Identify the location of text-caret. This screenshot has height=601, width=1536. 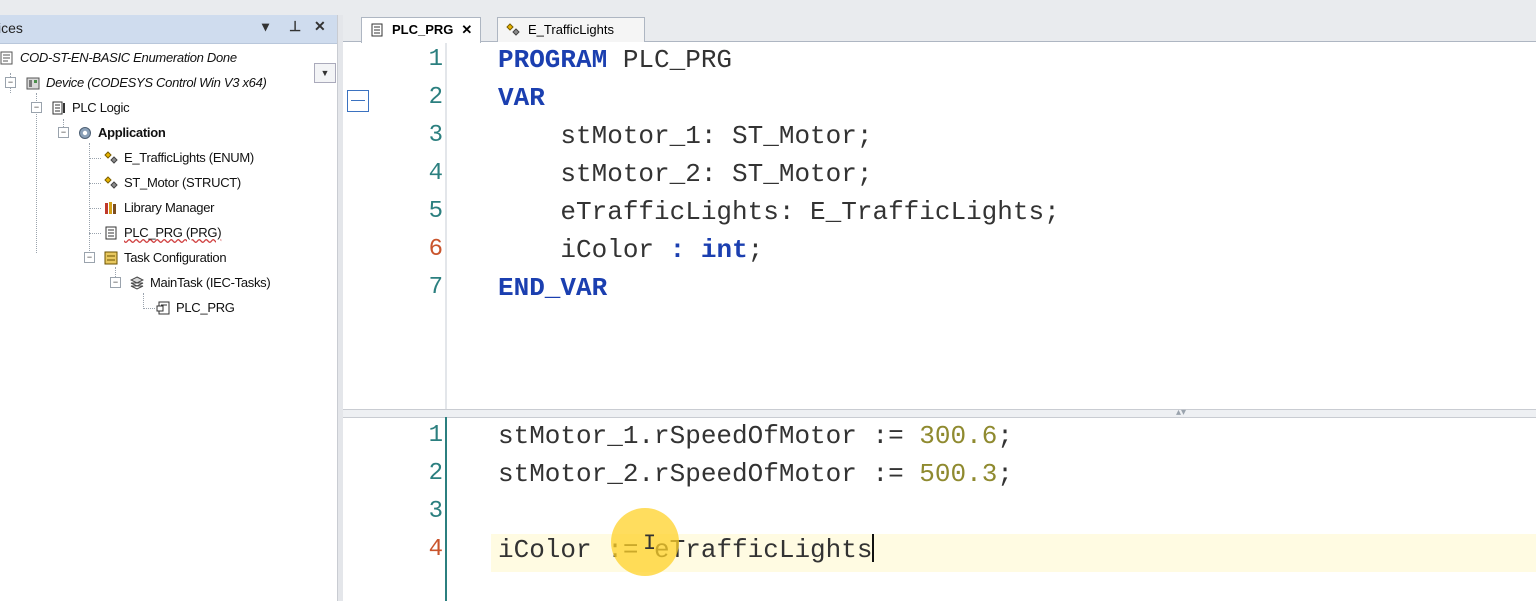
(873, 548).